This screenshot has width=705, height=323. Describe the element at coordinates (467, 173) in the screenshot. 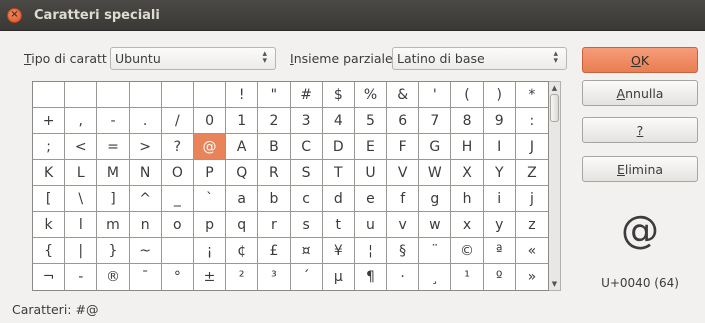

I see `char-cell: X` at that location.